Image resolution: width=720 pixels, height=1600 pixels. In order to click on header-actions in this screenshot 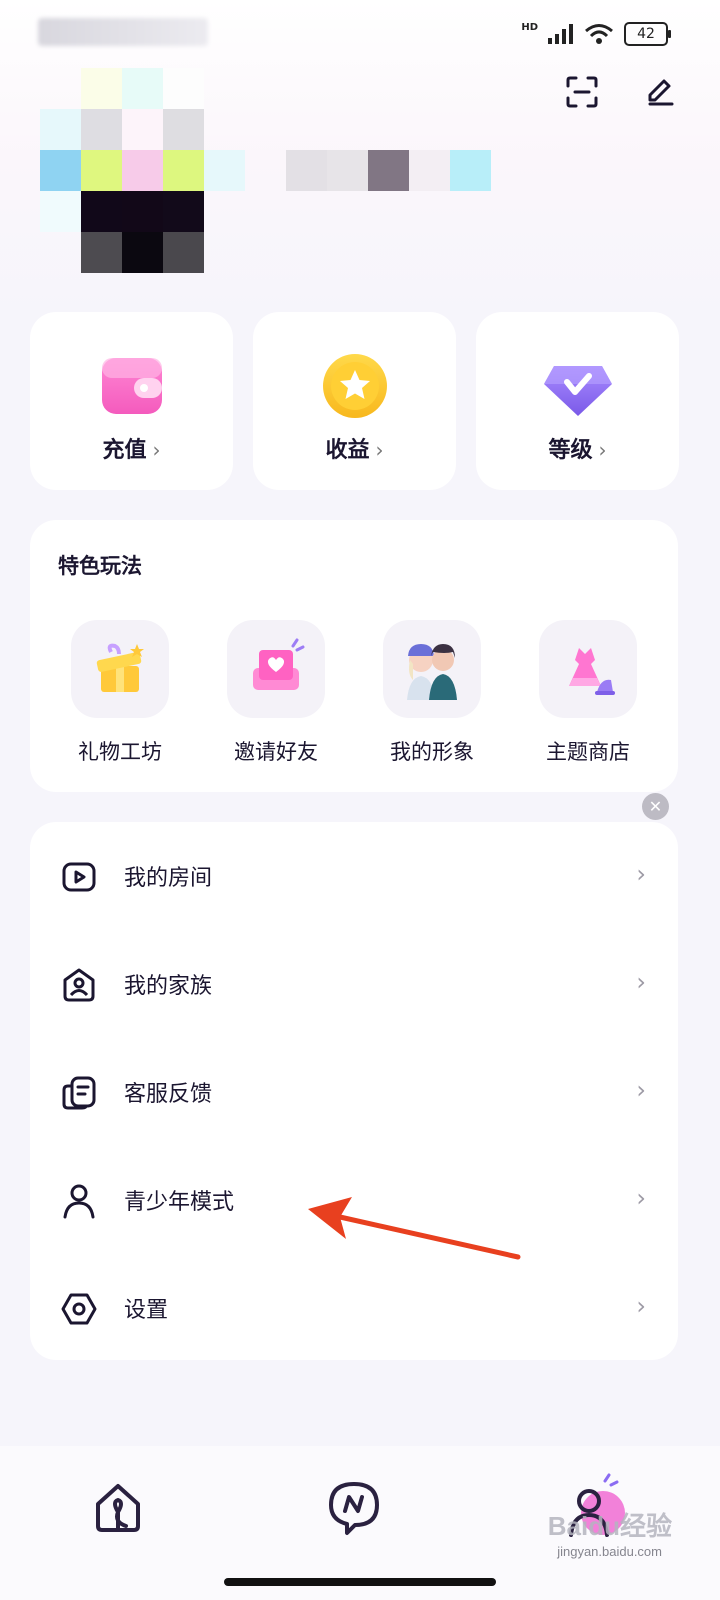, I will do `click(621, 92)`.